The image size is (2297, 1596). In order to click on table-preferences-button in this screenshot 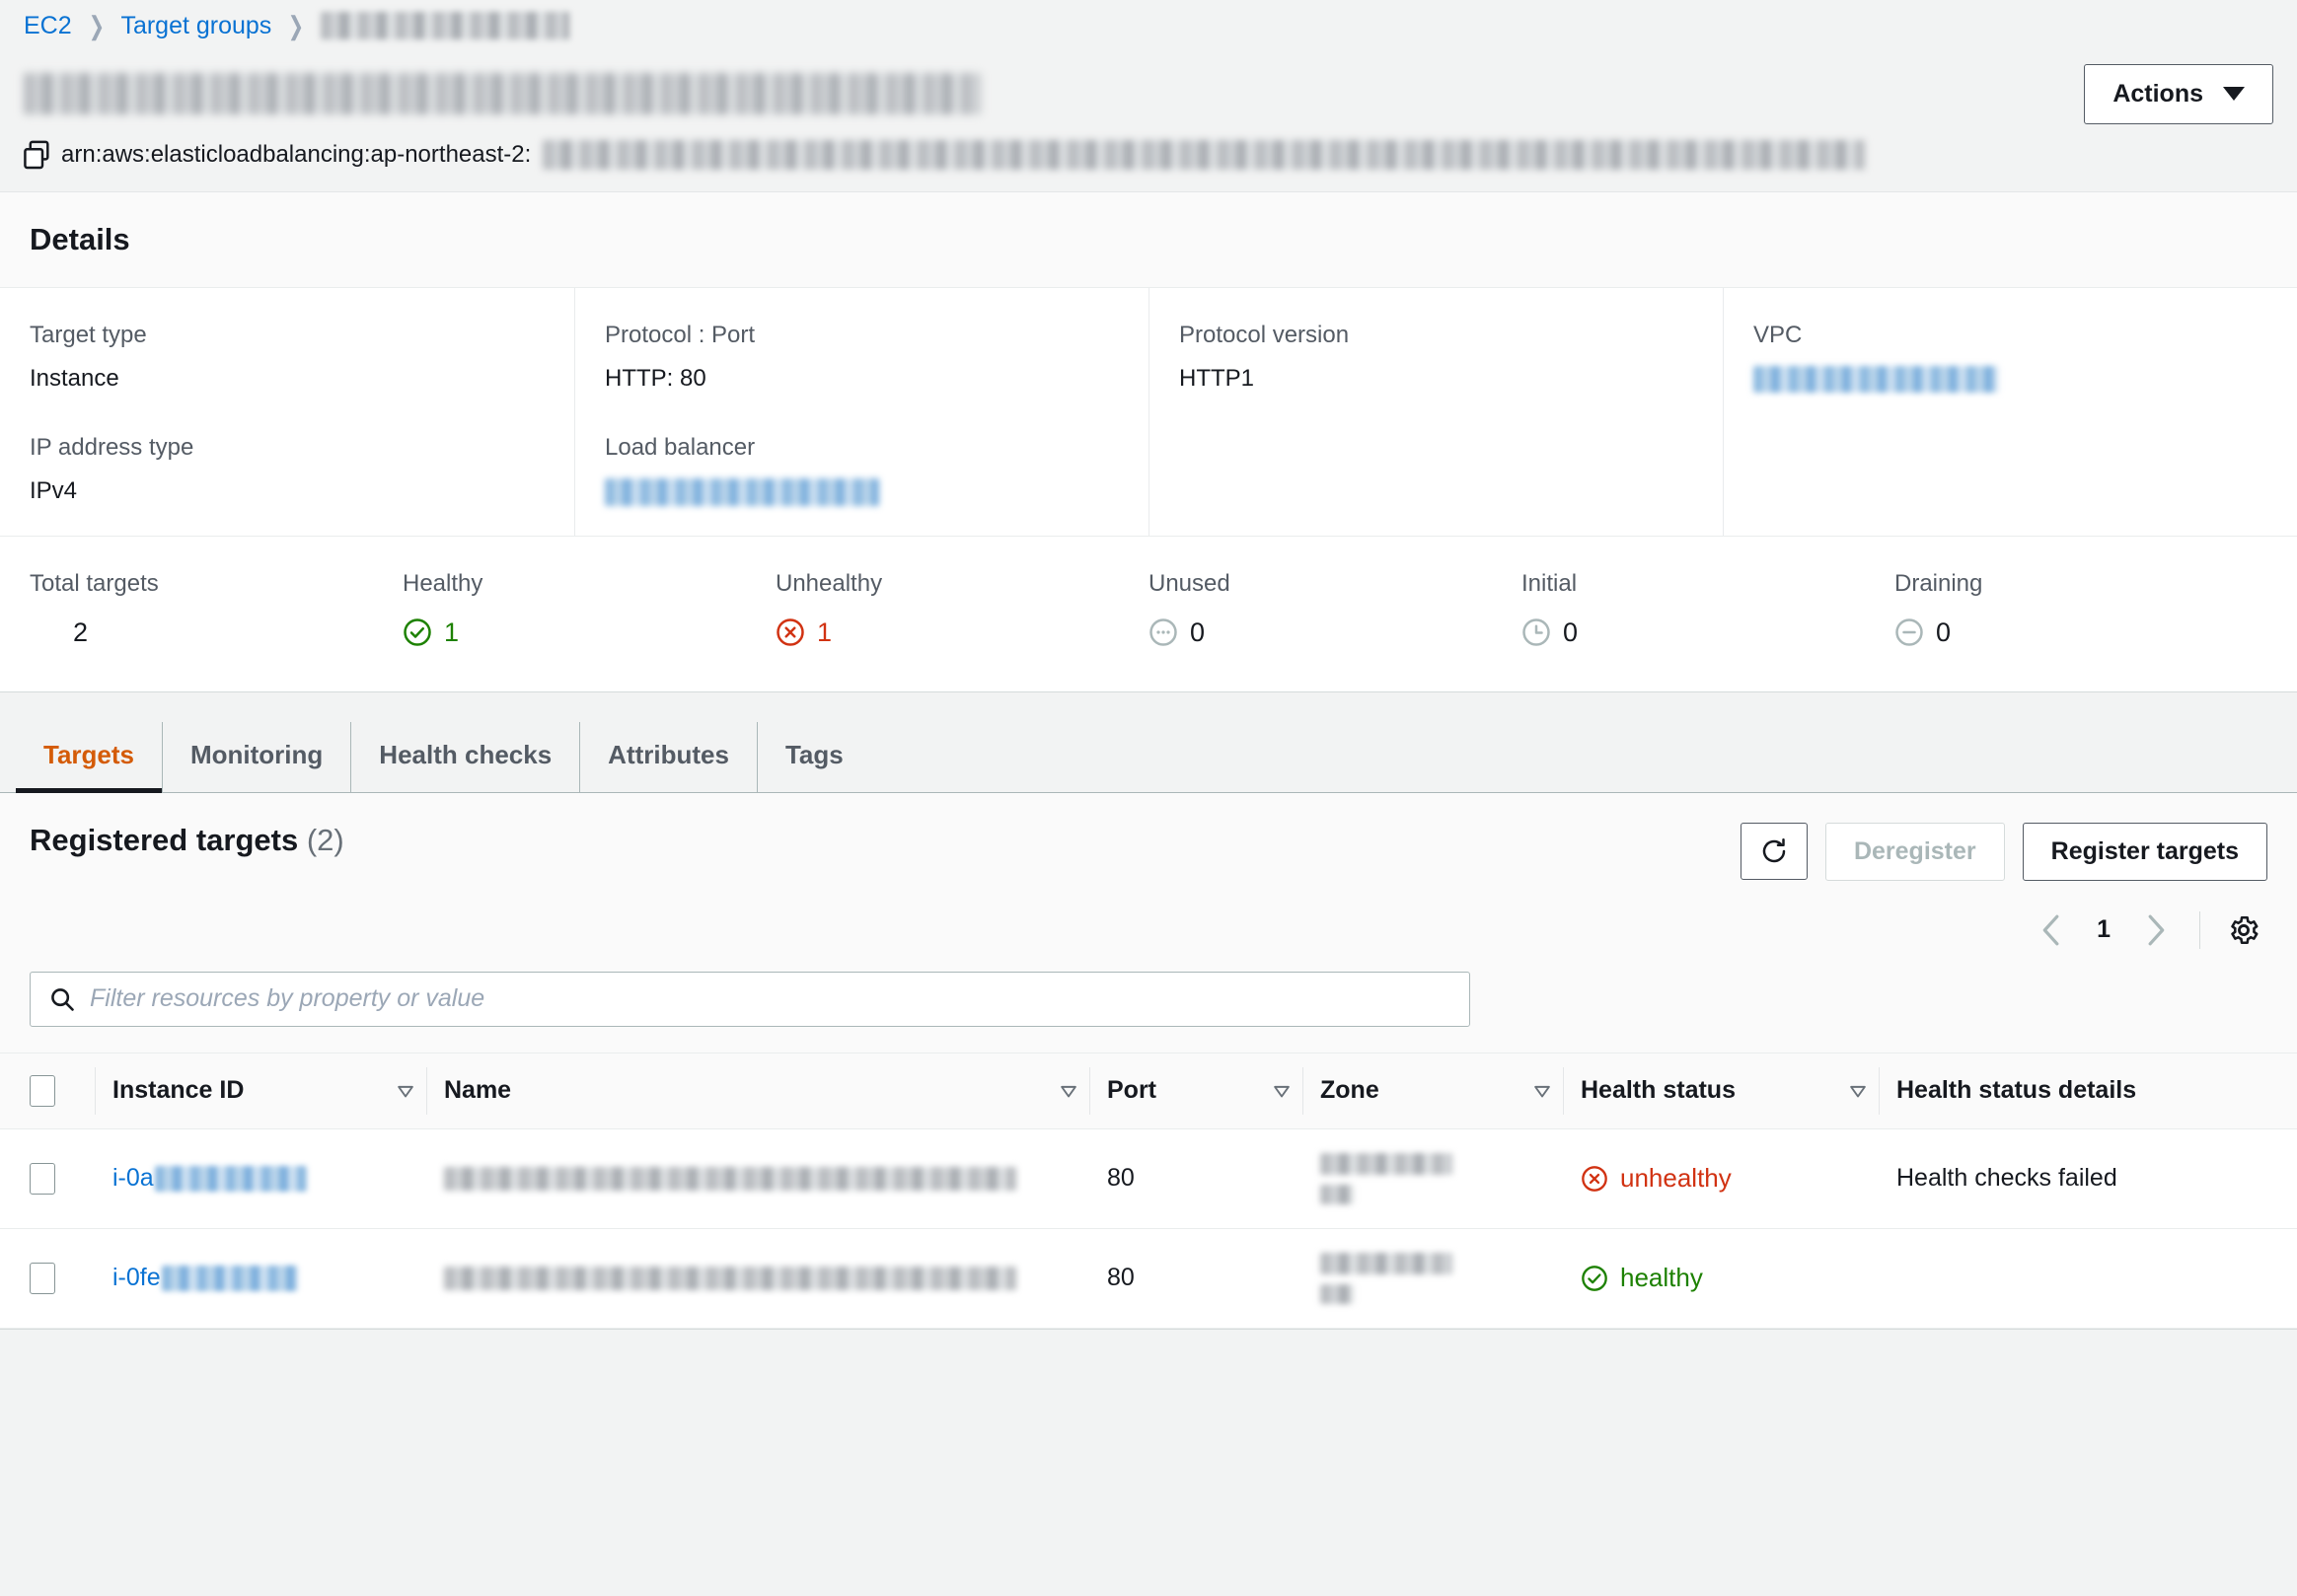, I will do `click(2243, 930)`.